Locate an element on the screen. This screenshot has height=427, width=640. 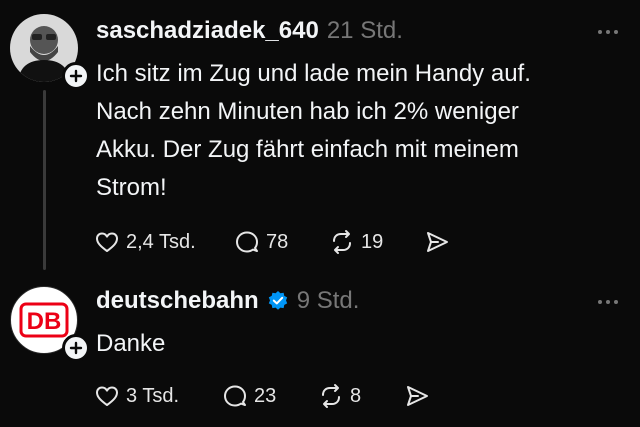
repost-count: 8 is located at coordinates (356, 395).